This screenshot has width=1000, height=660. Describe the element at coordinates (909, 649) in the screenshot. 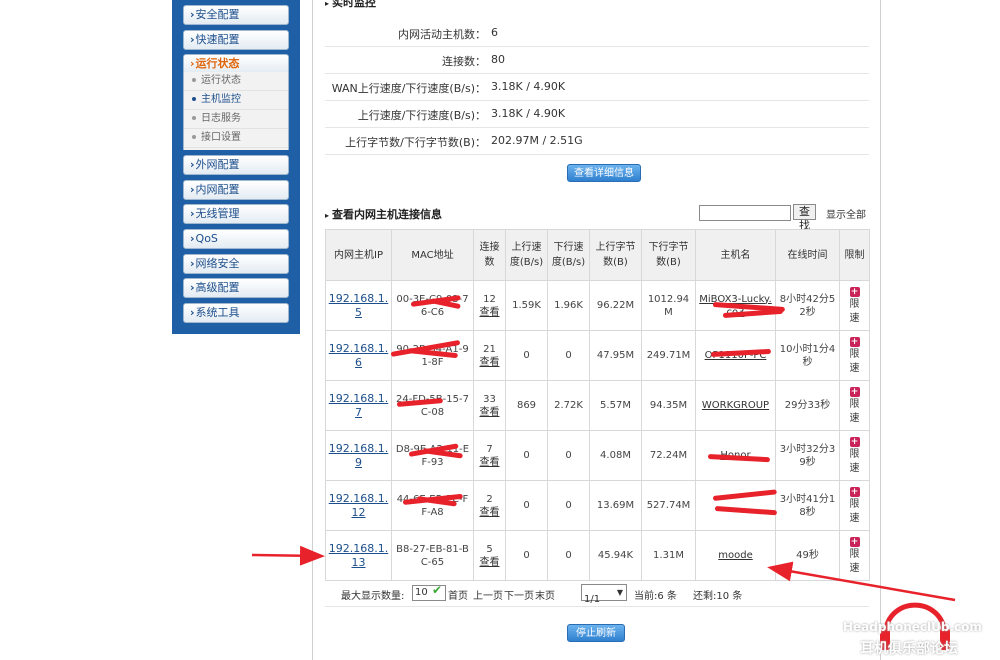

I see `watermark-subtitle: 耳机俱乐部论坛` at that location.